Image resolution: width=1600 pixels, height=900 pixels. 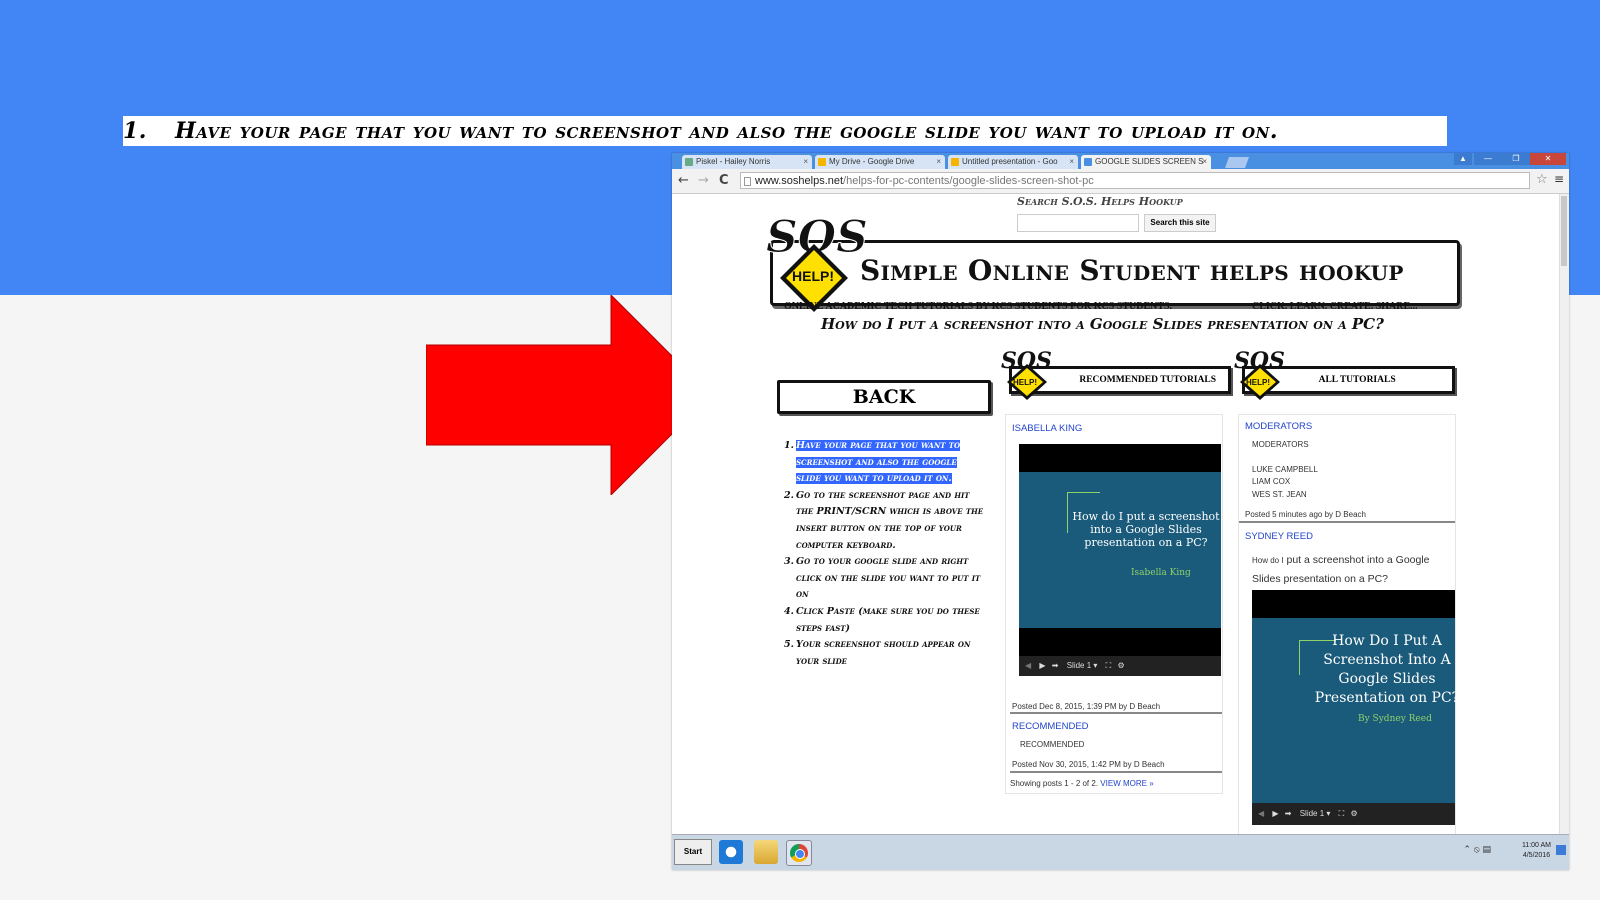 What do you see at coordinates (733, 161) in the screenshot?
I see `tab-label: Piskel - Hailey Norris` at bounding box center [733, 161].